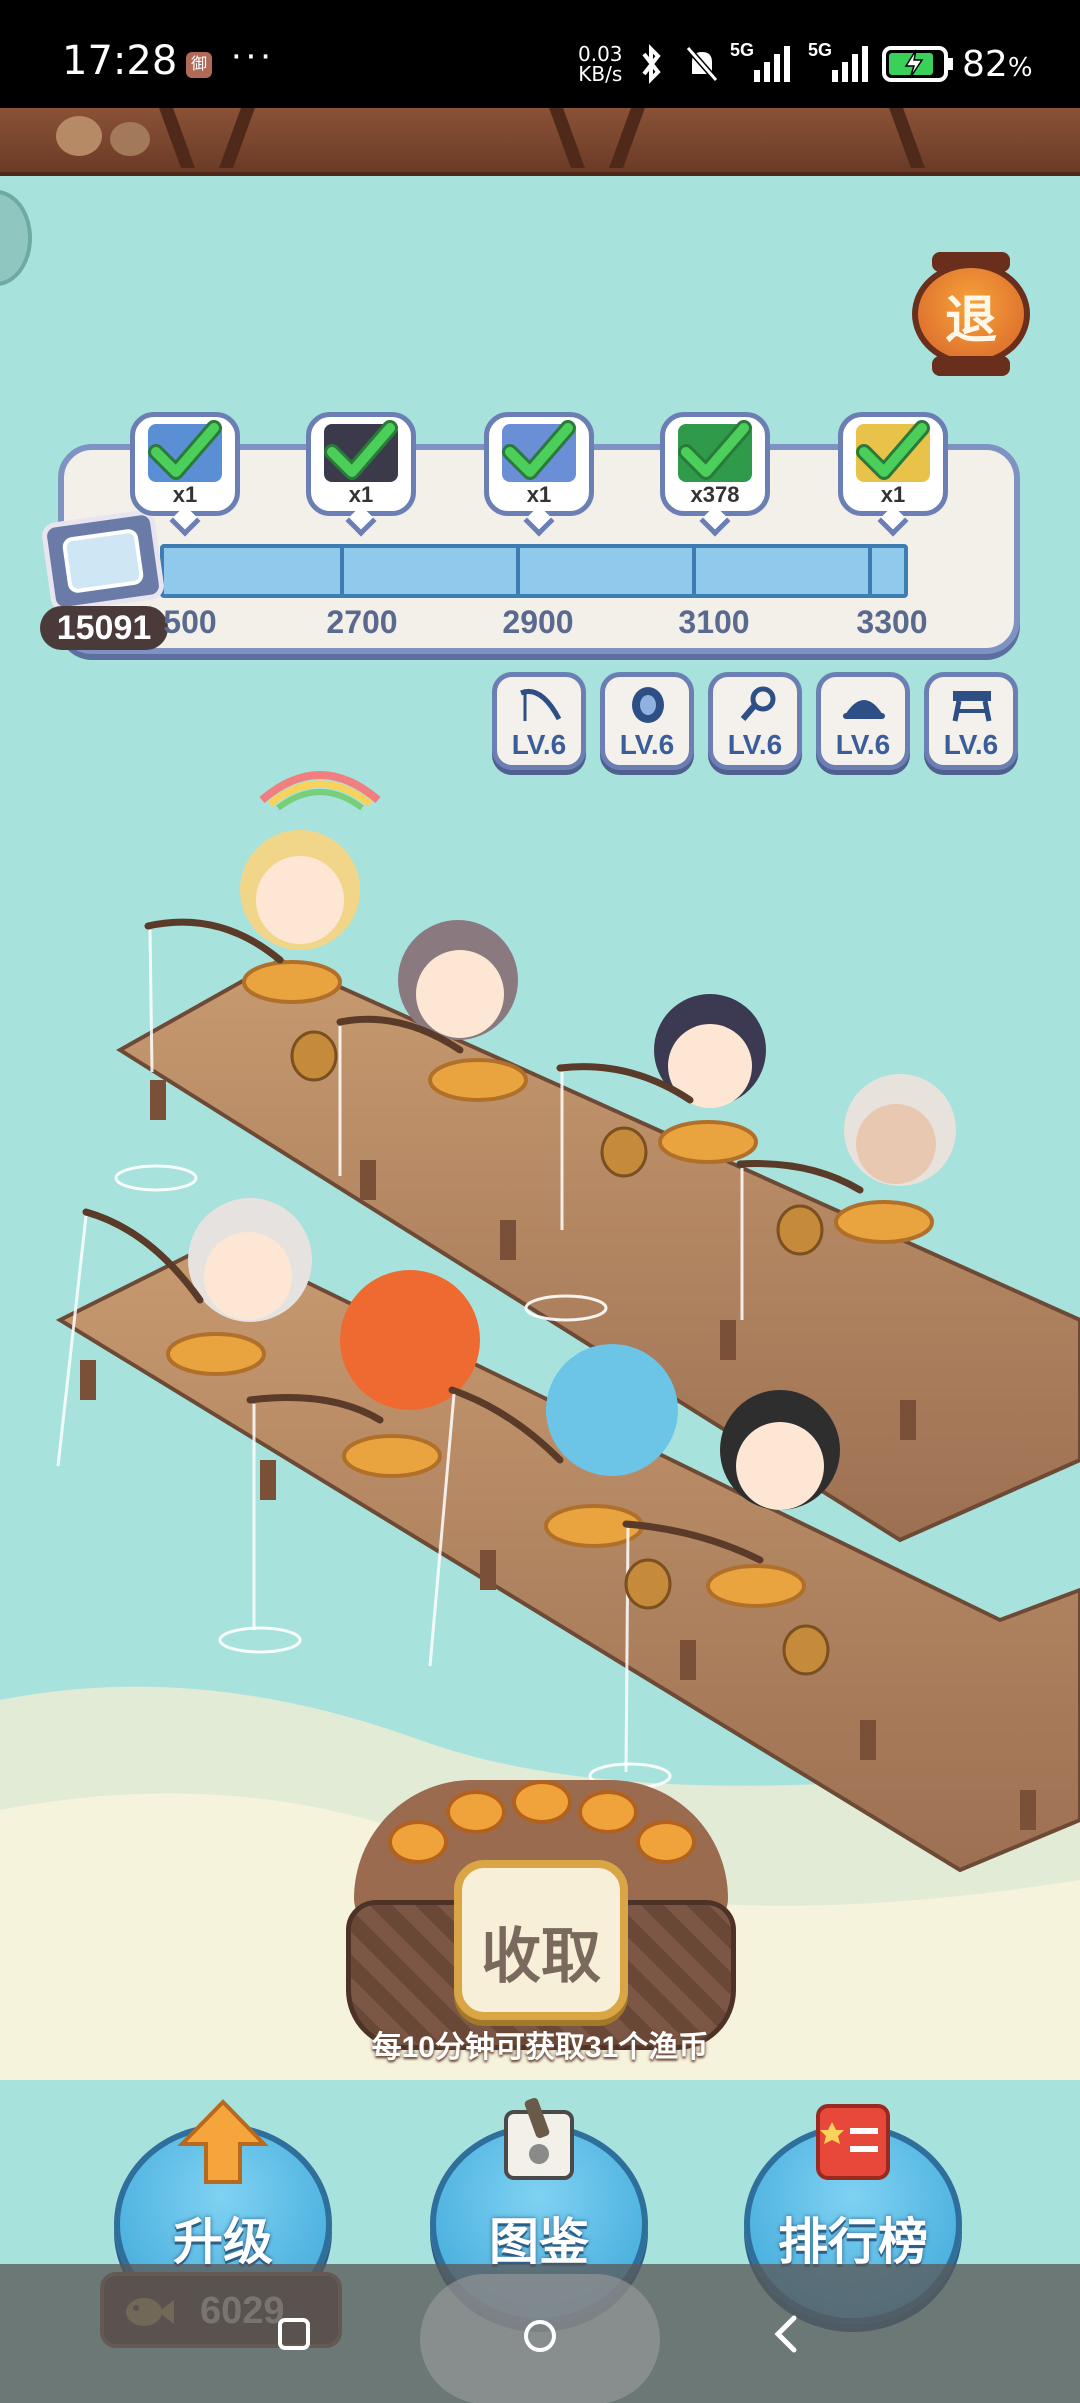  Describe the element at coordinates (539, 2139) in the screenshot. I see `catalog-book-icon` at that location.